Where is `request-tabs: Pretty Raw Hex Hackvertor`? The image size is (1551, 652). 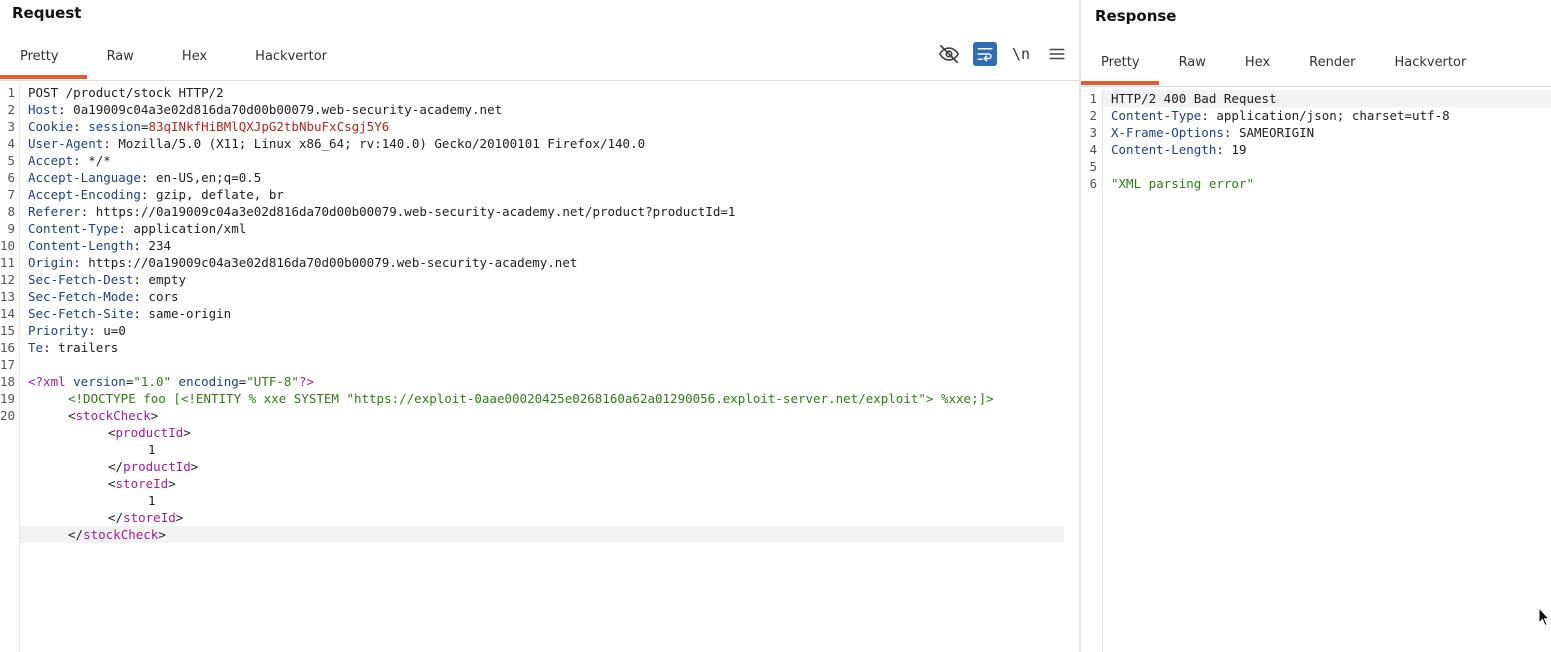 request-tabs: Pretty Raw Hex Hackvertor is located at coordinates (177, 58).